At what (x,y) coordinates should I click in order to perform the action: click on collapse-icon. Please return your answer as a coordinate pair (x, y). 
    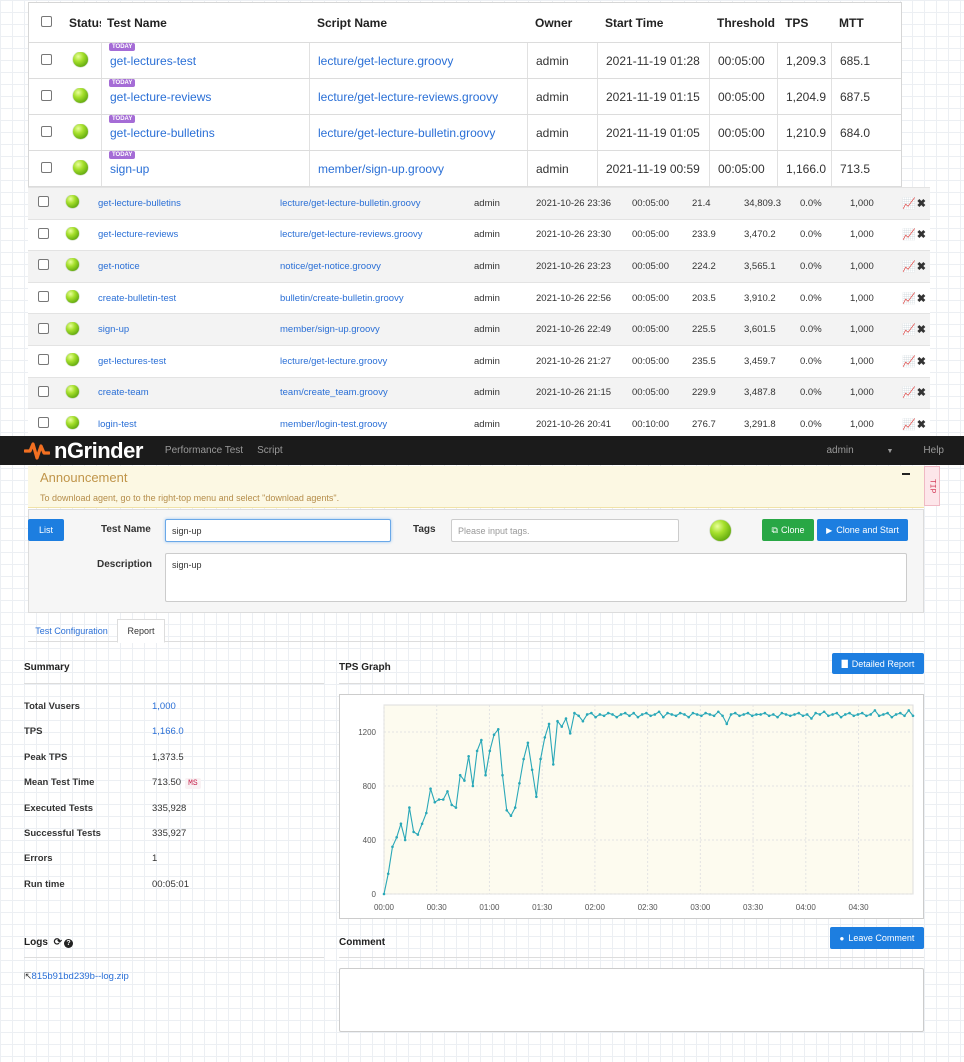
    Looking at the image, I should click on (906, 474).